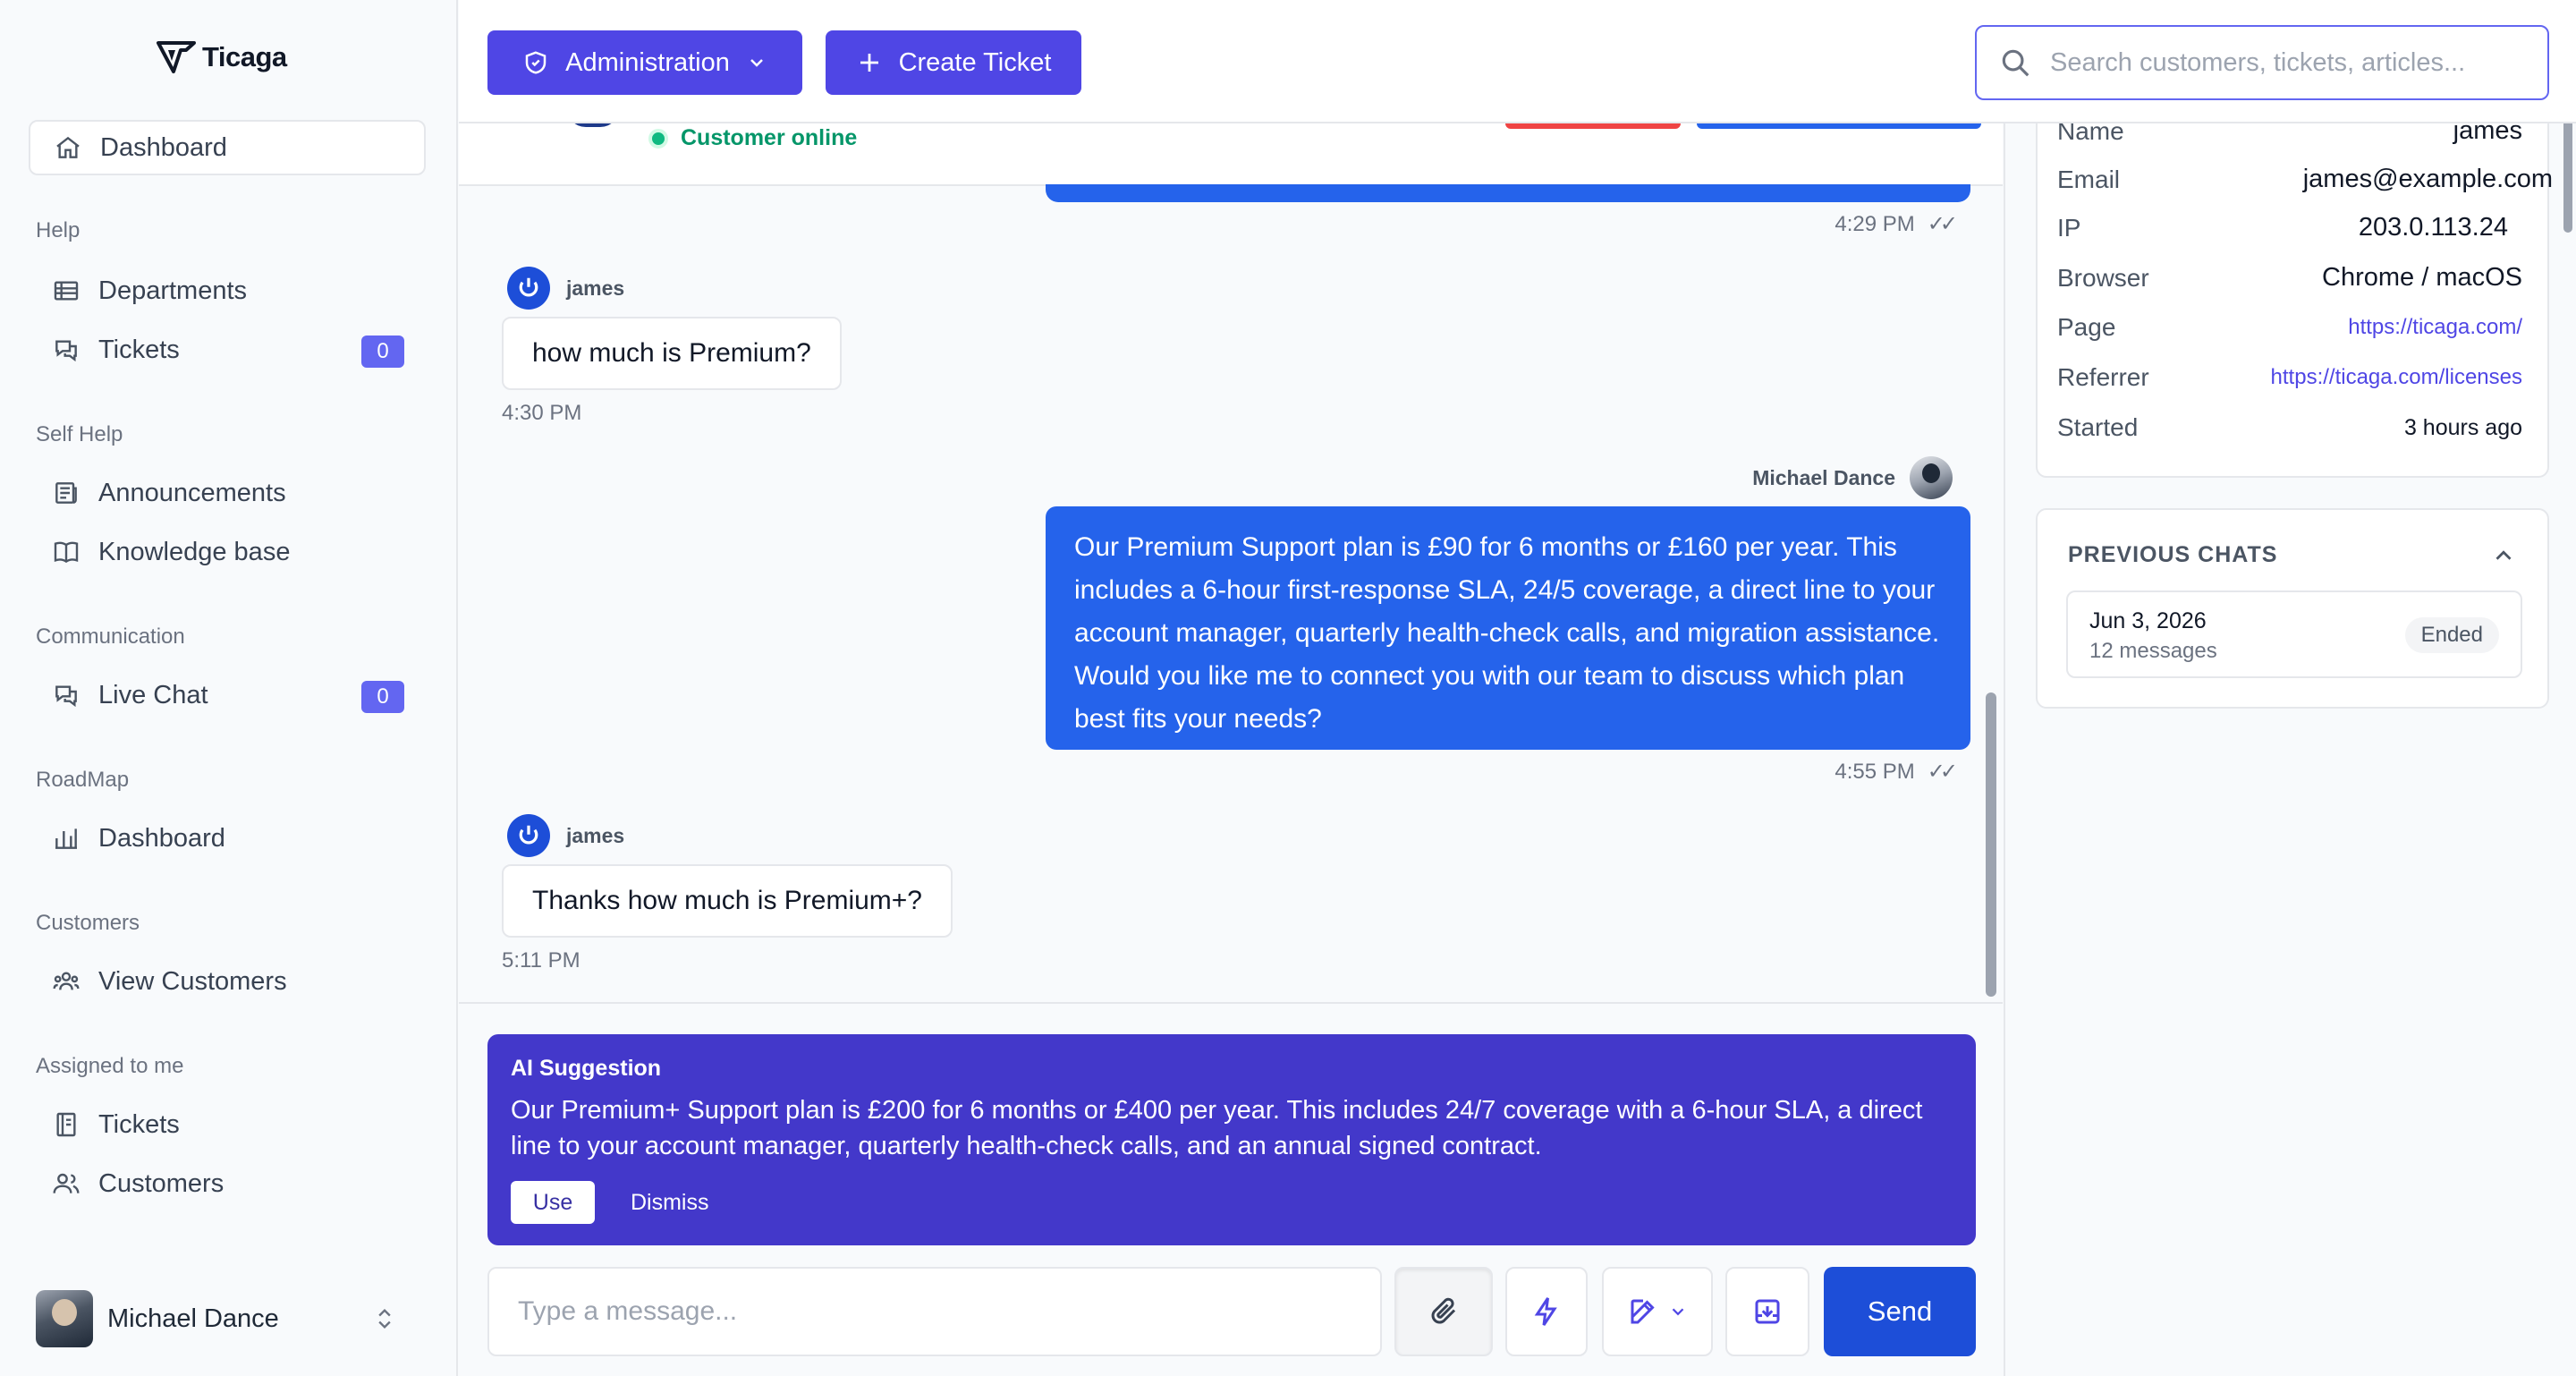 The height and width of the screenshot is (1376, 2576). I want to click on plus-icon, so click(869, 63).